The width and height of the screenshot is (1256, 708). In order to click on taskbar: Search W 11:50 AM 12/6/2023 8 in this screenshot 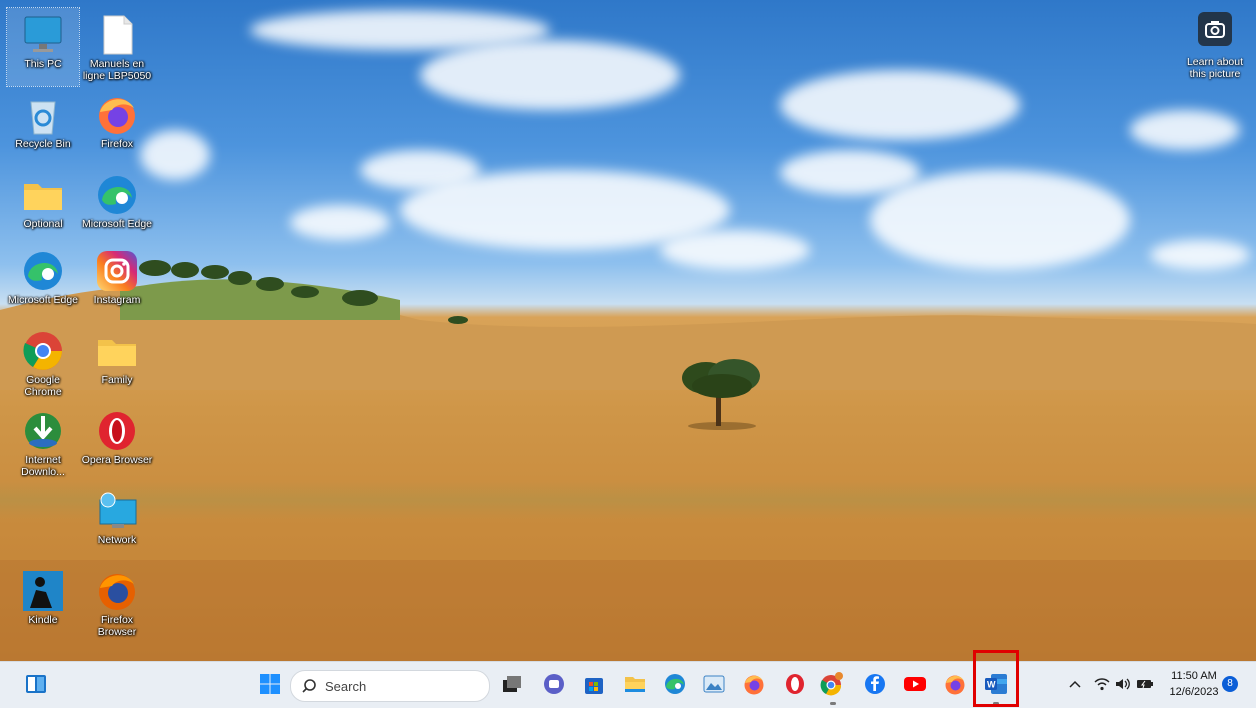, I will do `click(628, 684)`.